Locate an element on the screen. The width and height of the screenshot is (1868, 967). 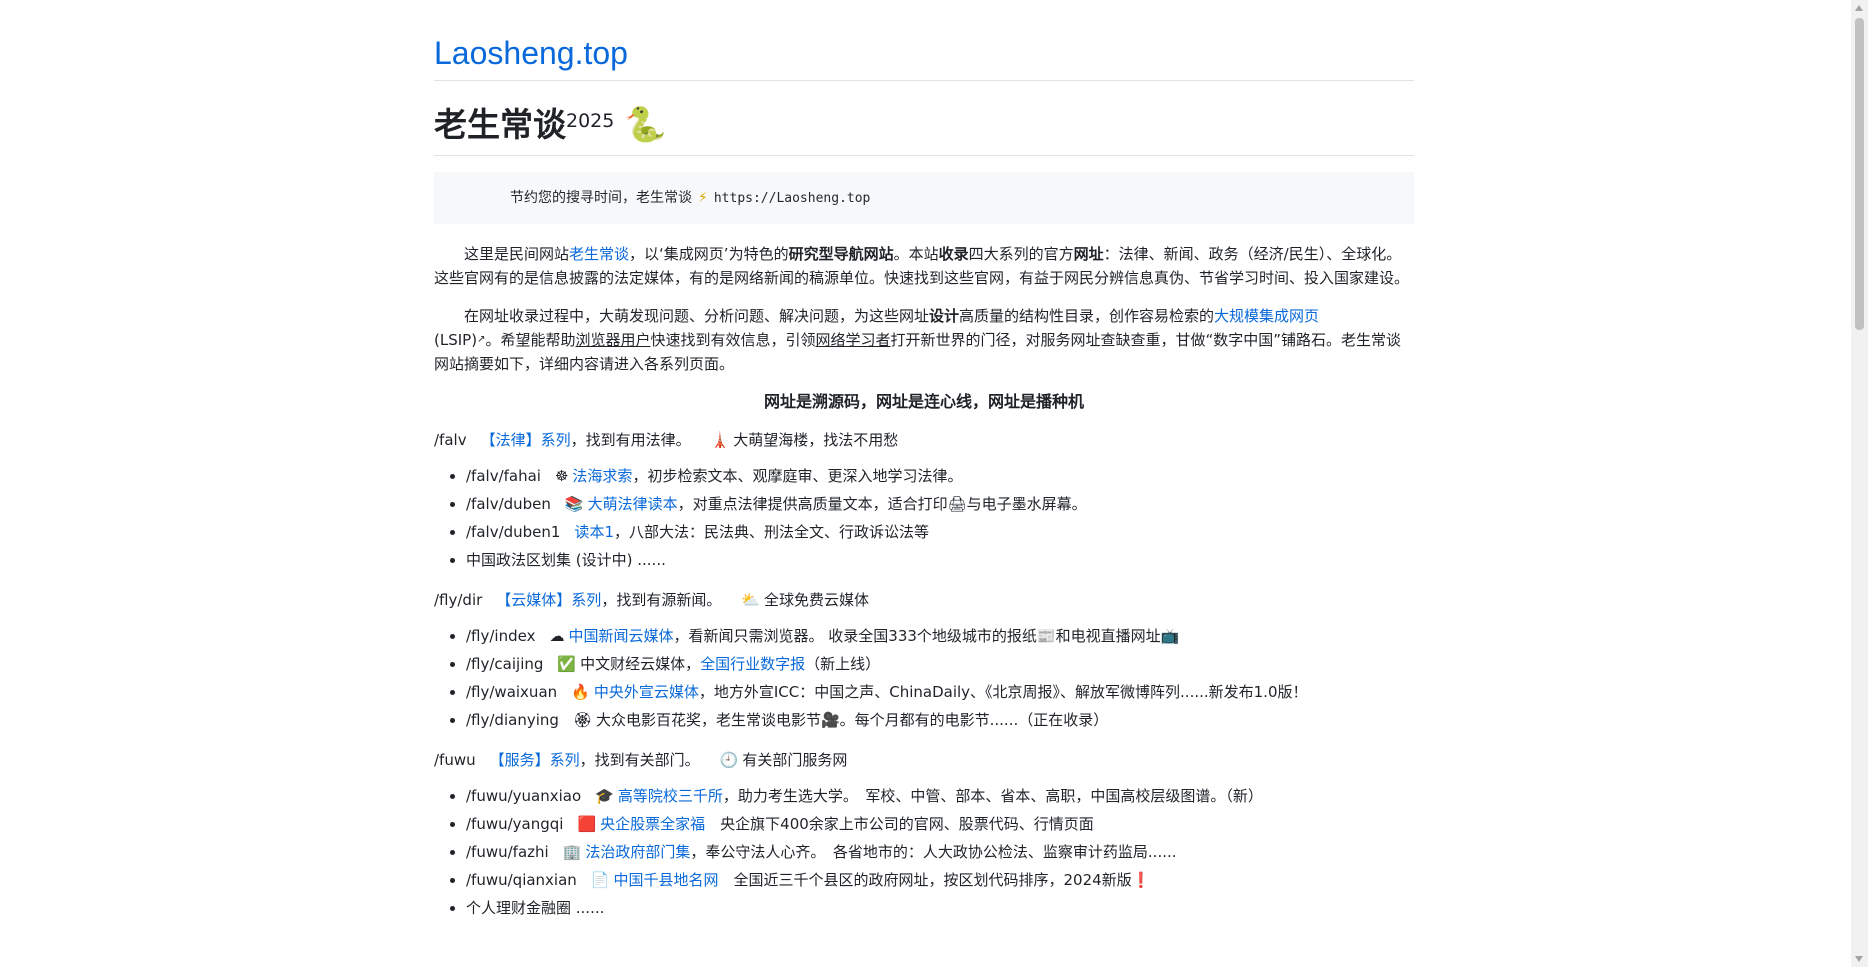
item-path: /fly/index is located at coordinates (501, 636).